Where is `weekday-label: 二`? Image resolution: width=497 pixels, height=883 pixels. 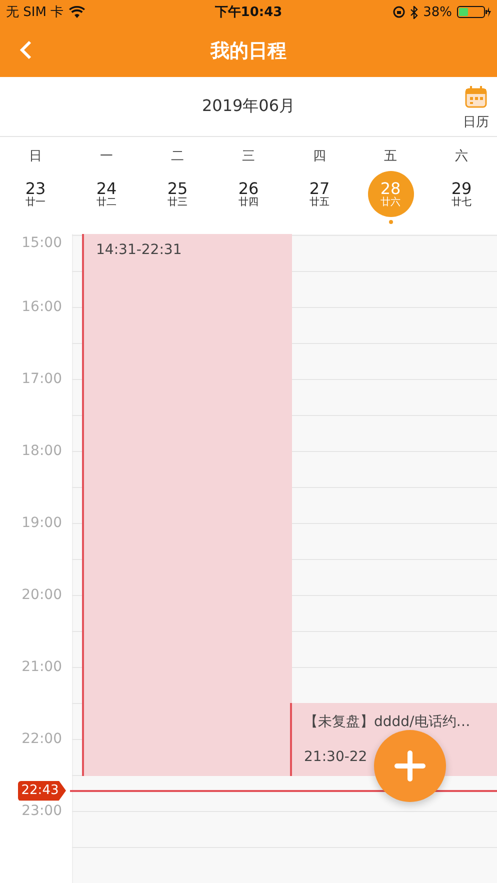
weekday-label: 二 is located at coordinates (177, 157).